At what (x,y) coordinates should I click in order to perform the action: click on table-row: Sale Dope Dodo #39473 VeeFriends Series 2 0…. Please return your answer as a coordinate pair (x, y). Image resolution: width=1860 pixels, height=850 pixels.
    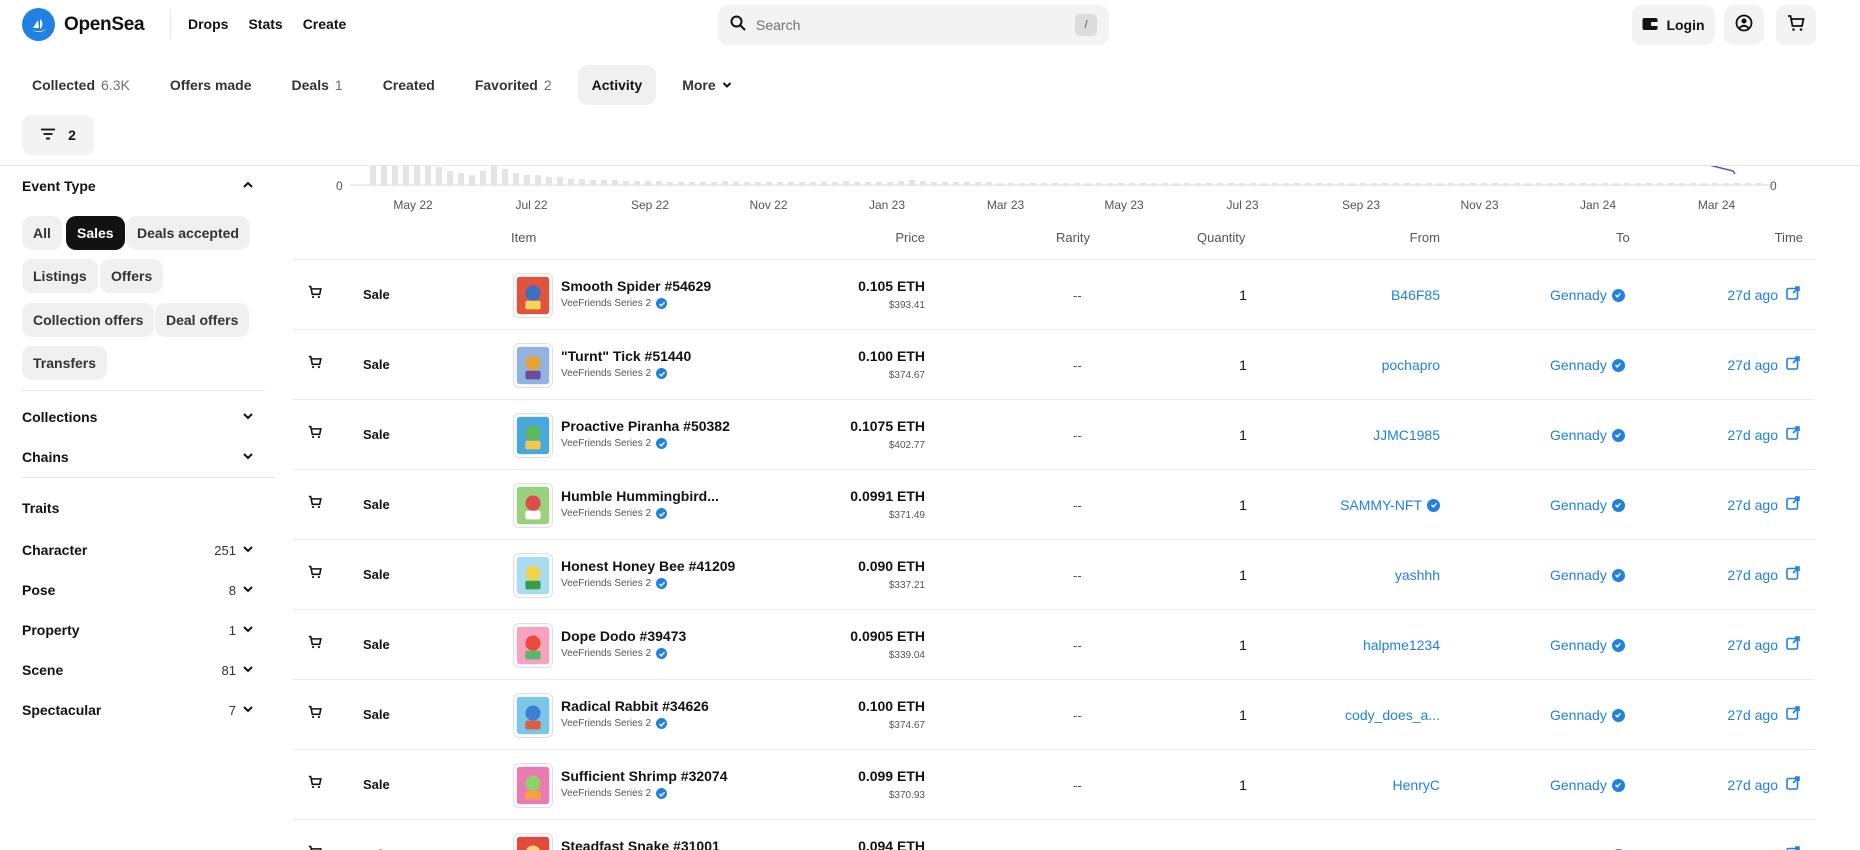
    Looking at the image, I should click on (1054, 644).